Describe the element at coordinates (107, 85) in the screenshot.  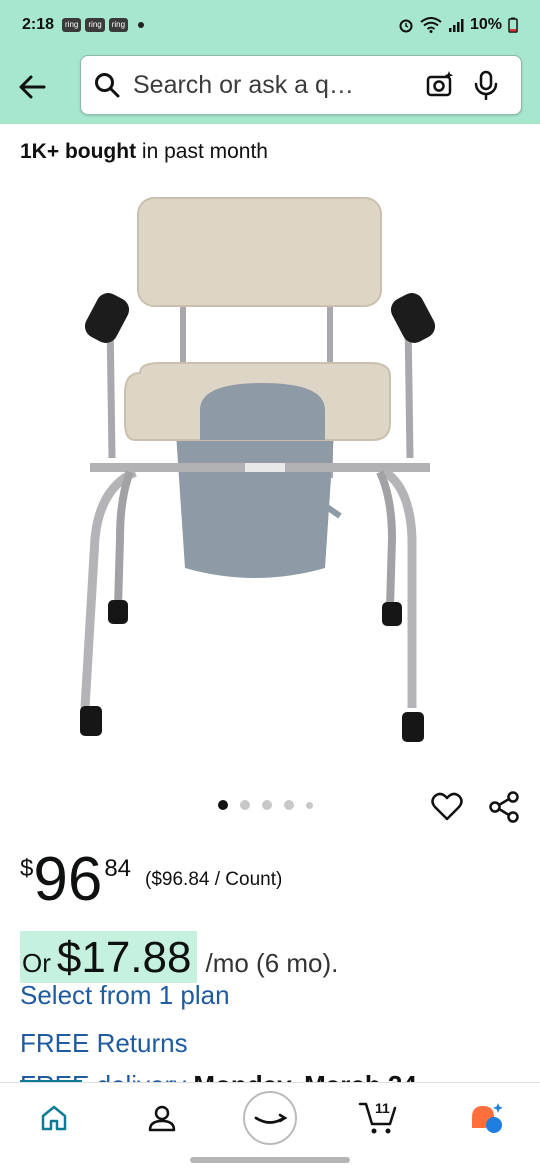
I see `search-icon` at that location.